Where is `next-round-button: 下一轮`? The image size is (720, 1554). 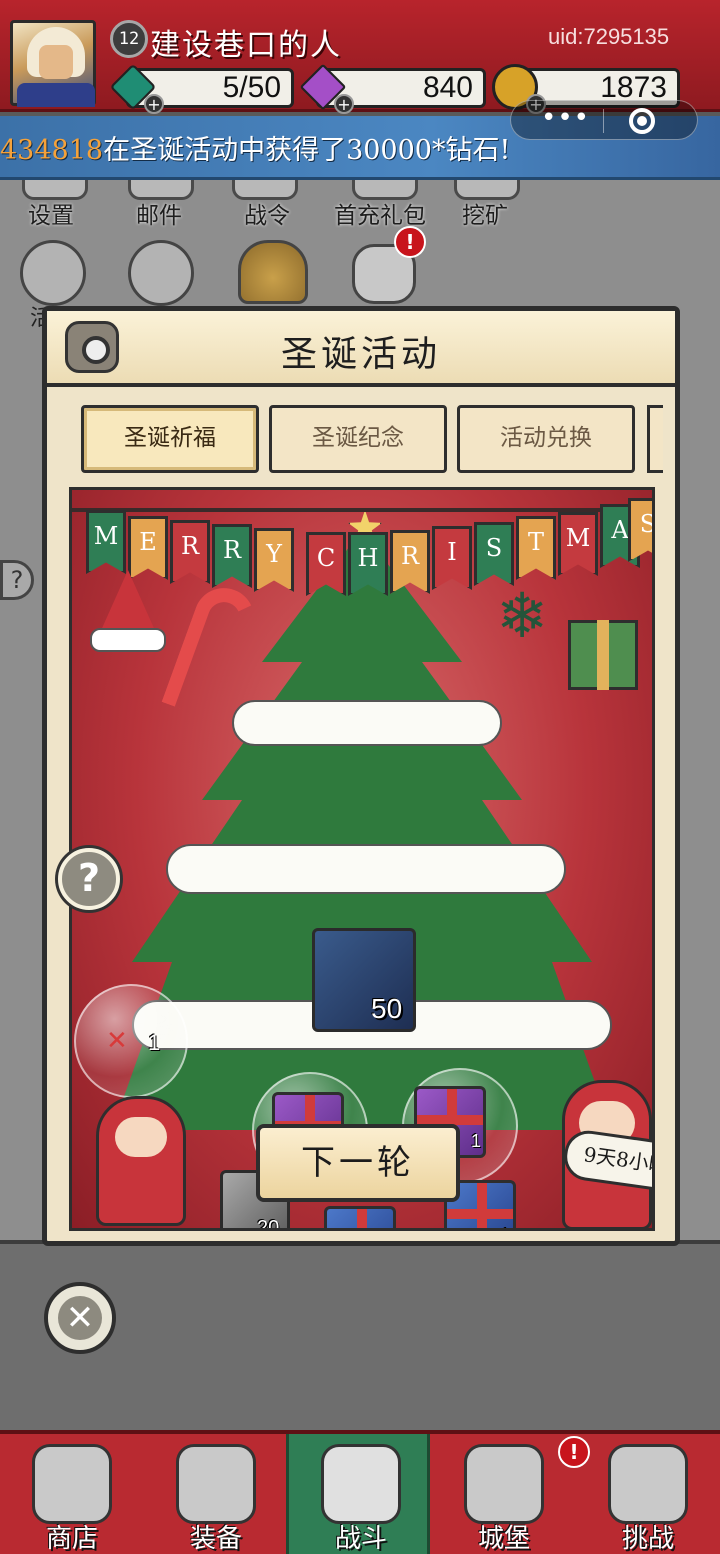
next-round-button: 下一轮 is located at coordinates (358, 1163).